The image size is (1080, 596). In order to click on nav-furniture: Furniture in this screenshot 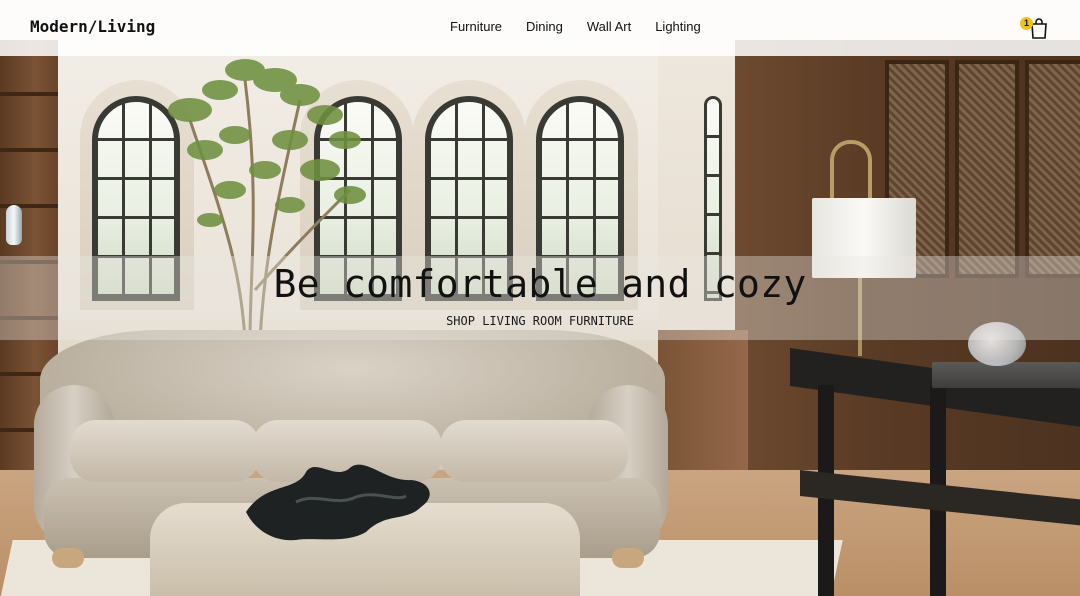, I will do `click(476, 26)`.